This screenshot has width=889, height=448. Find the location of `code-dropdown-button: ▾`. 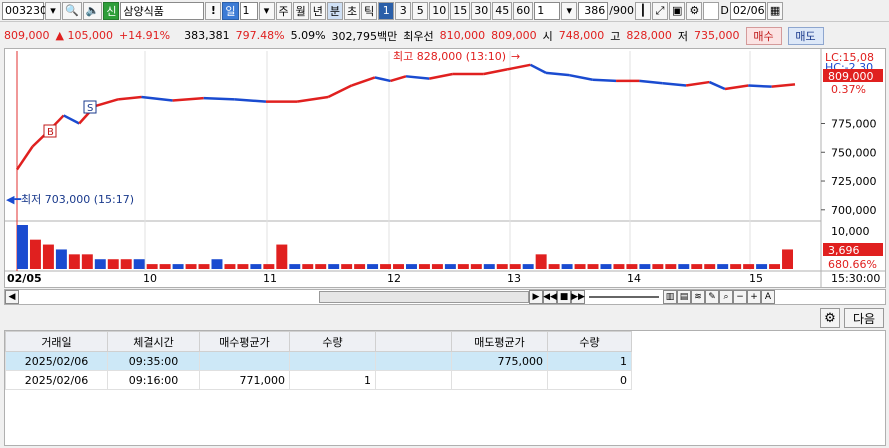

code-dropdown-button: ▾ is located at coordinates (53, 10).